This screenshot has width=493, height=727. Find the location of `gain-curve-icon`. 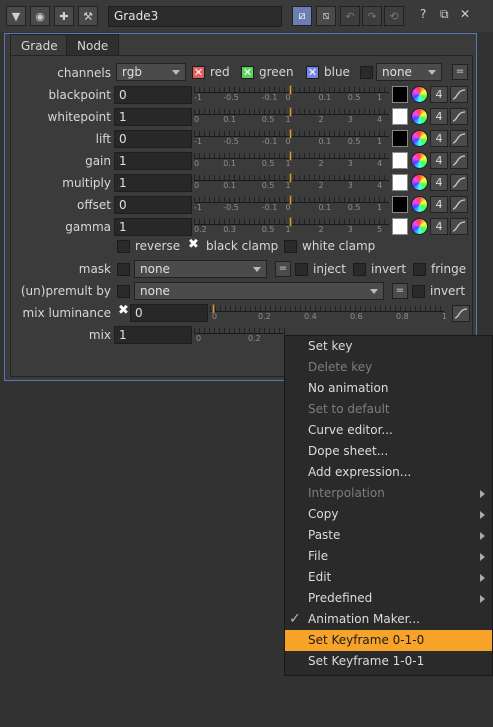

gain-curve-icon is located at coordinates (459, 160).